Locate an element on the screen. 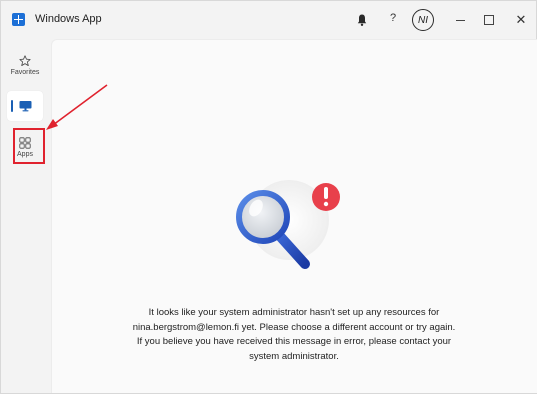 The image size is (537, 395). sidebar-item-label: Favorites is located at coordinates (25, 72).